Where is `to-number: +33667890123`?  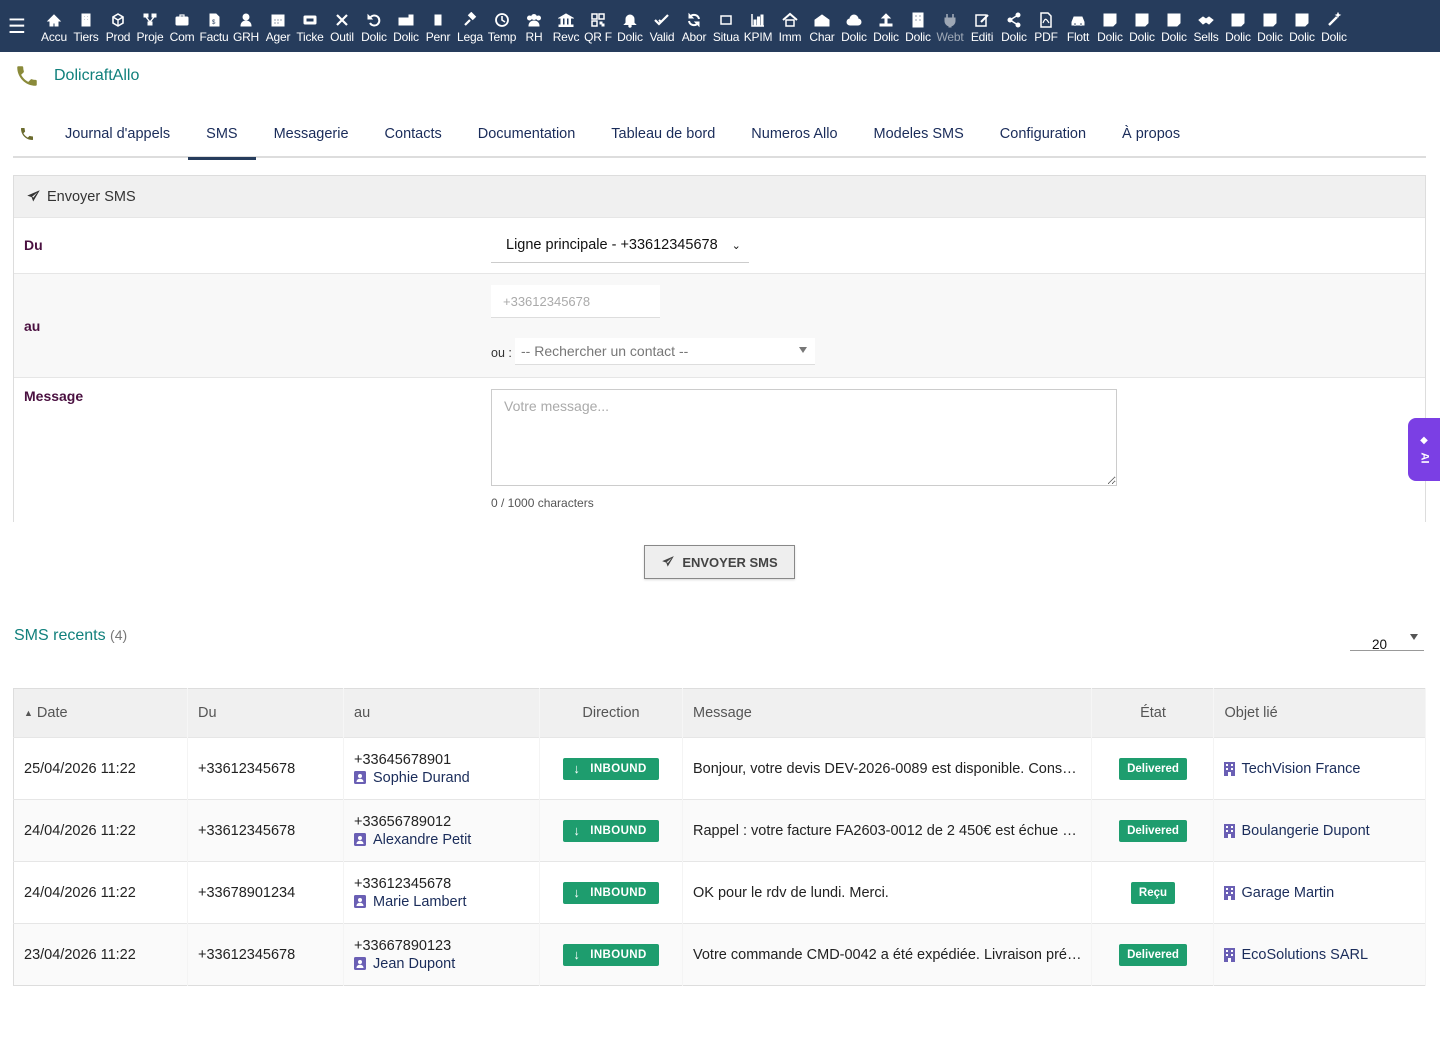
to-number: +33667890123 is located at coordinates (403, 945).